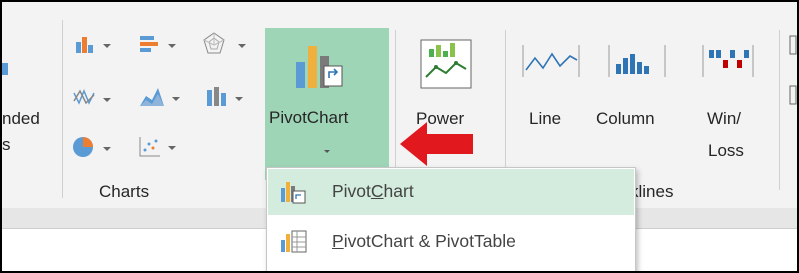  I want to click on recommended-charts-label-line2: s, so click(6, 145).